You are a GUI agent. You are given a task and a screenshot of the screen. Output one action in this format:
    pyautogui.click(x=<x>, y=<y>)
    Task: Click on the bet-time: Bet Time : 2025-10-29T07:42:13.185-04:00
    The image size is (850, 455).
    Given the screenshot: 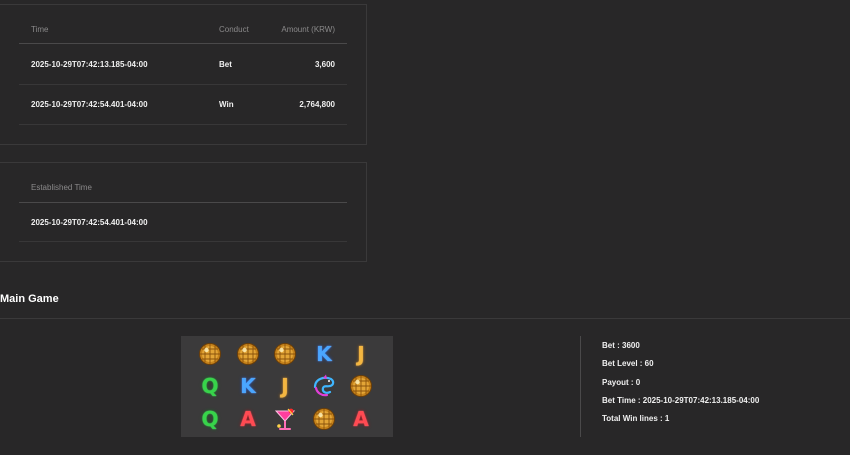 What is the action you would take?
    pyautogui.click(x=681, y=400)
    